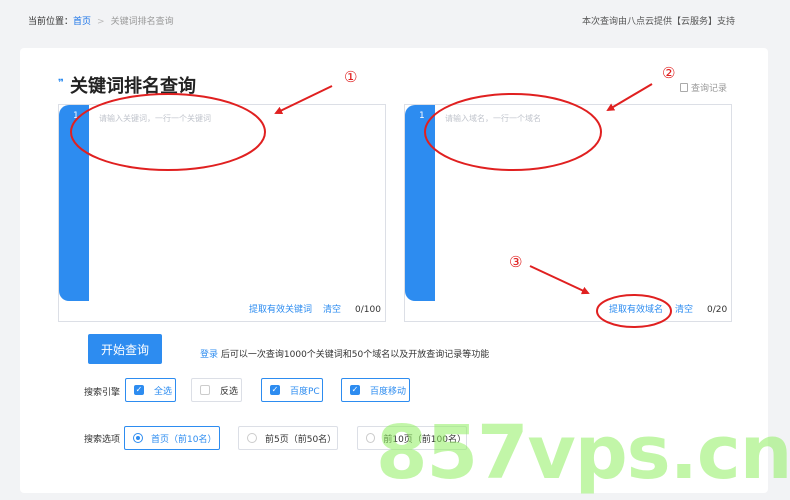 Image resolution: width=790 pixels, height=500 pixels. I want to click on clear-domains-link: 清空, so click(684, 308).